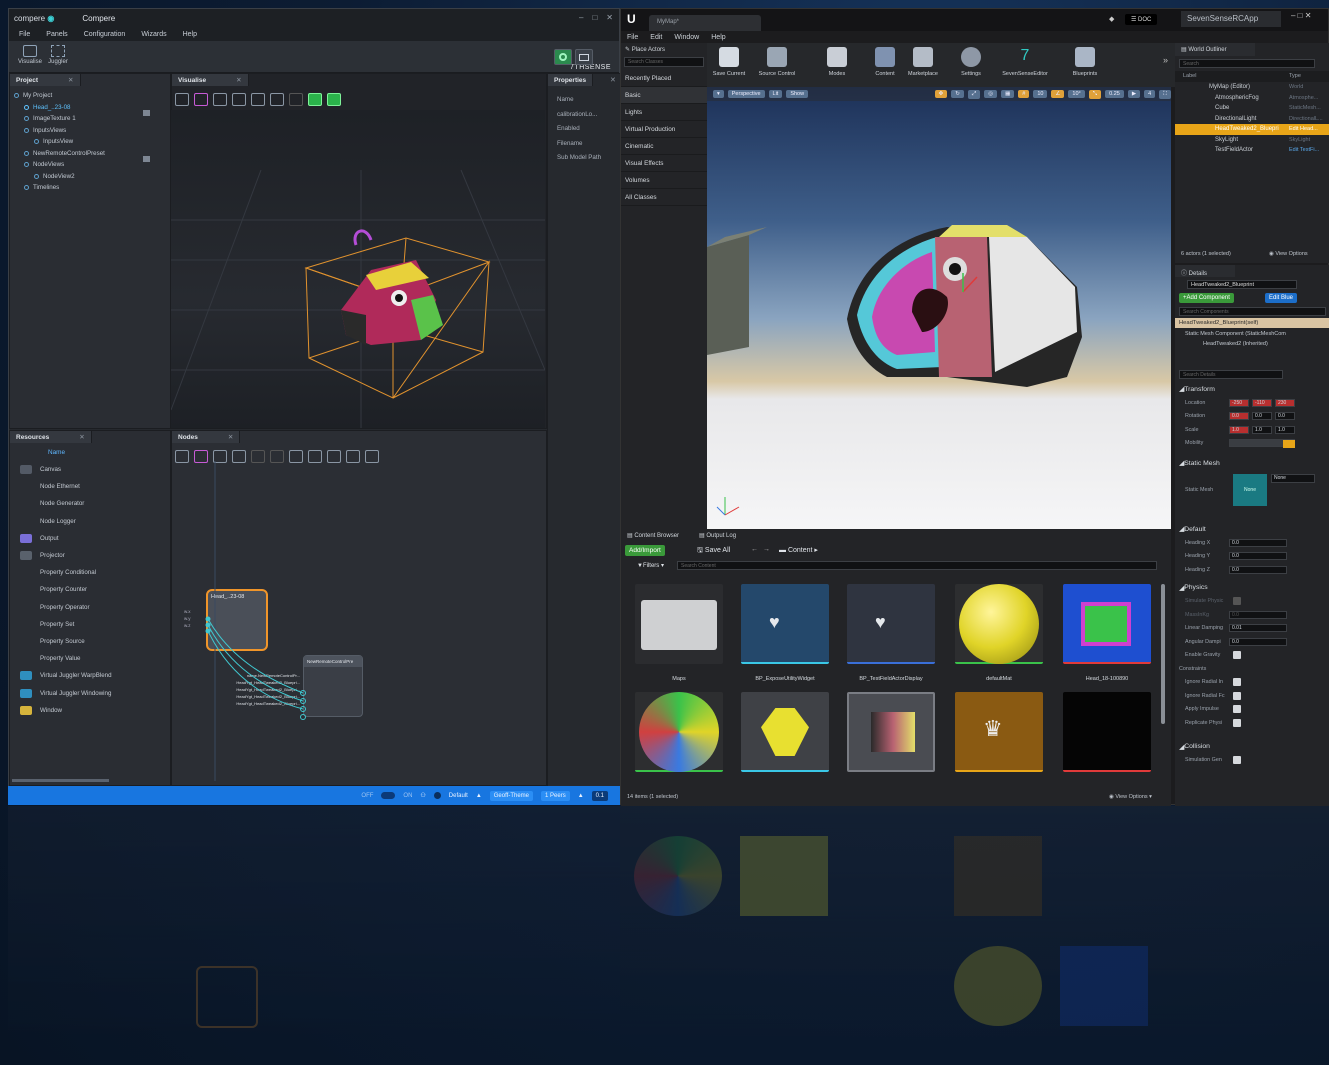 This screenshot has height=1065, width=1329. I want to click on maximize-button: □, so click(594, 17).